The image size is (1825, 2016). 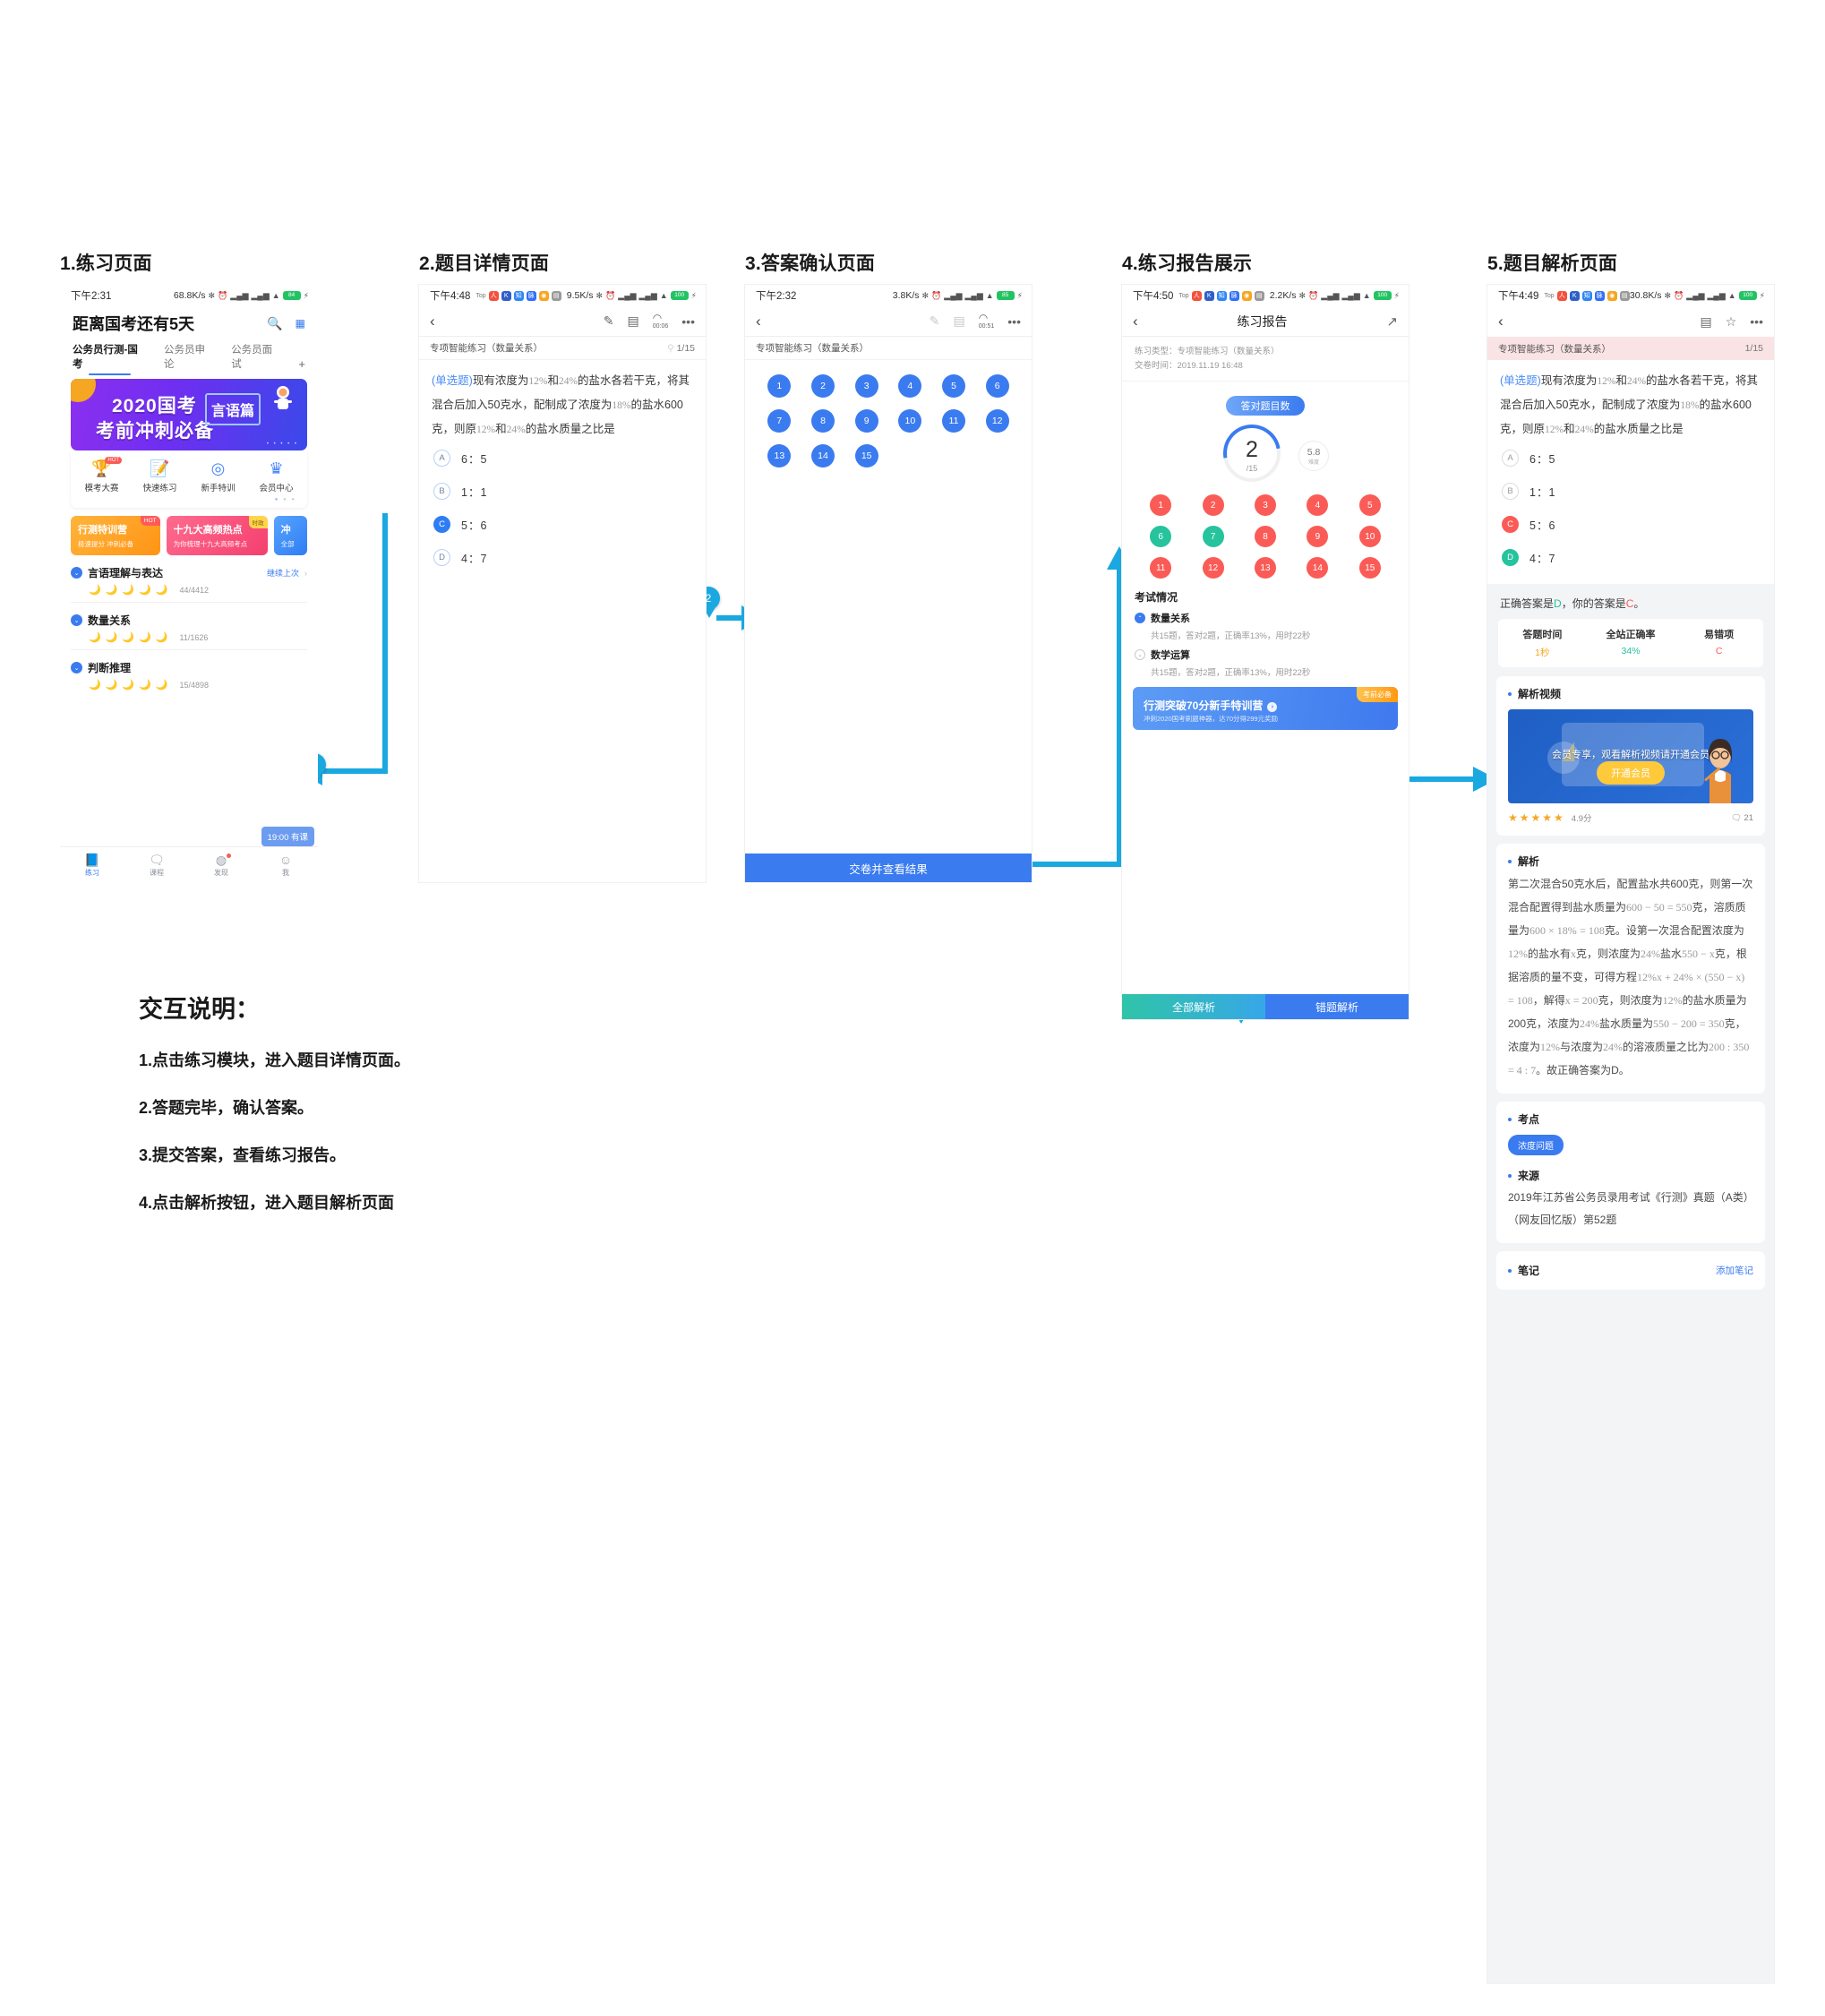 What do you see at coordinates (1193, 1006) in the screenshot?
I see `all-analysis-button: 全部解析` at bounding box center [1193, 1006].